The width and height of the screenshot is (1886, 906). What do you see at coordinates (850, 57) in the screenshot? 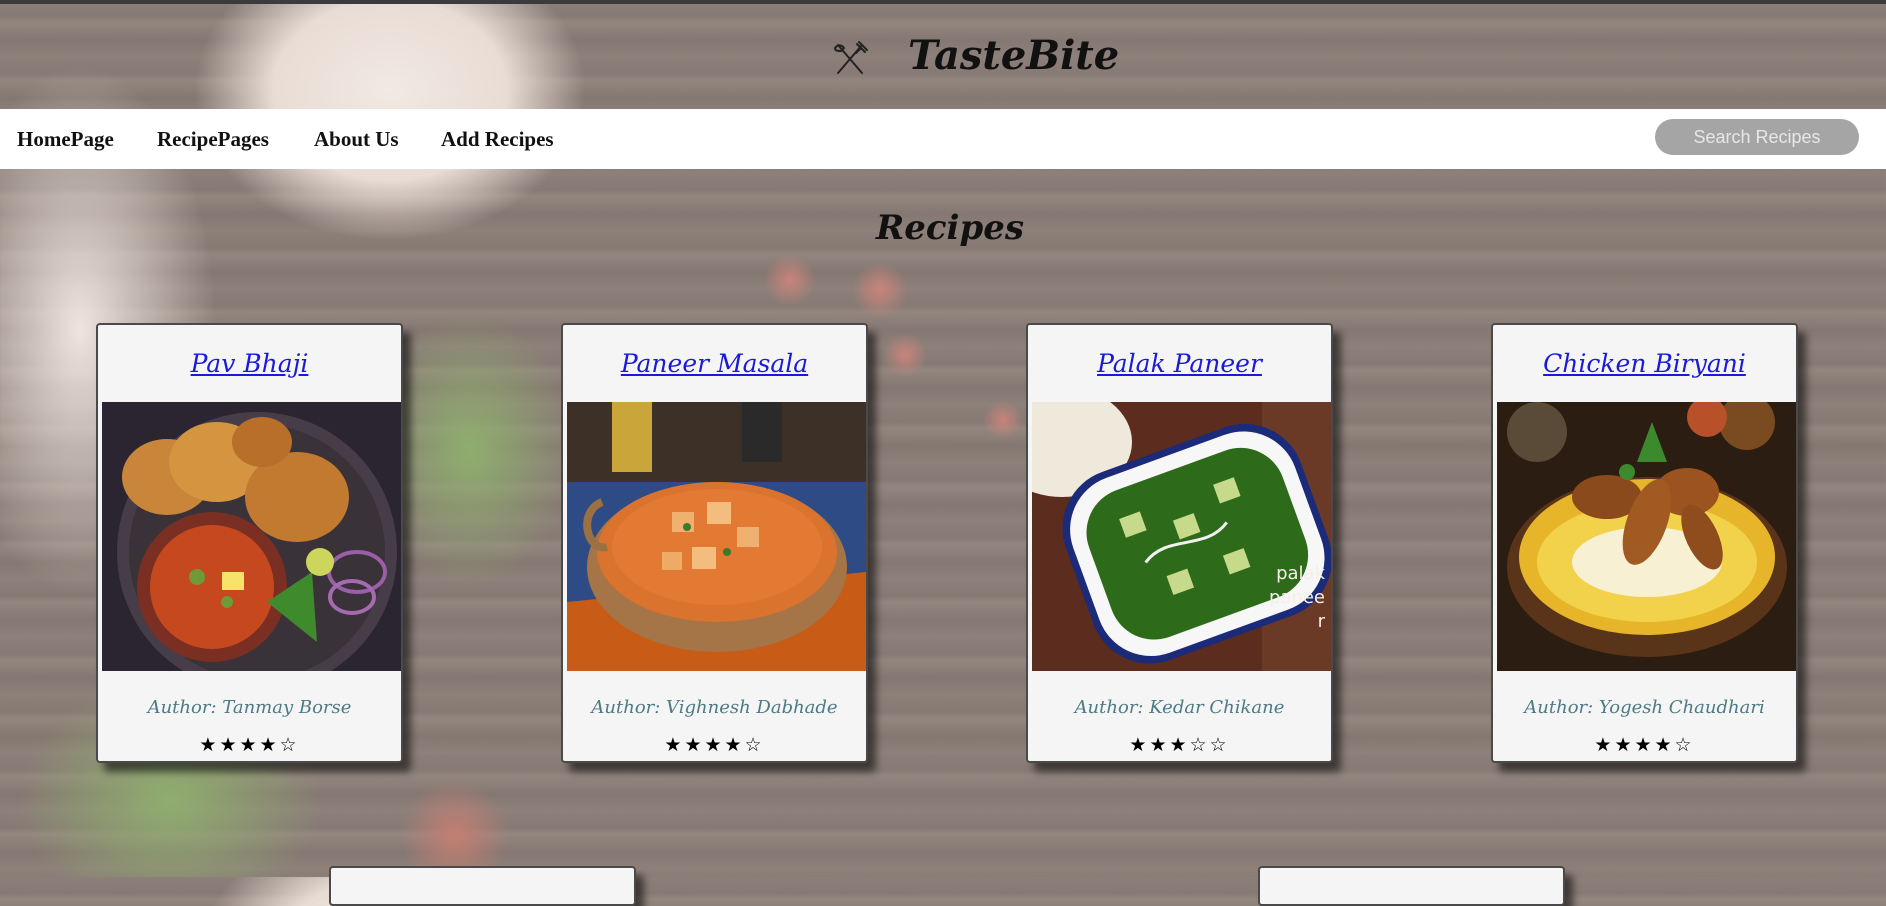
I see `fork-knife-icon` at bounding box center [850, 57].